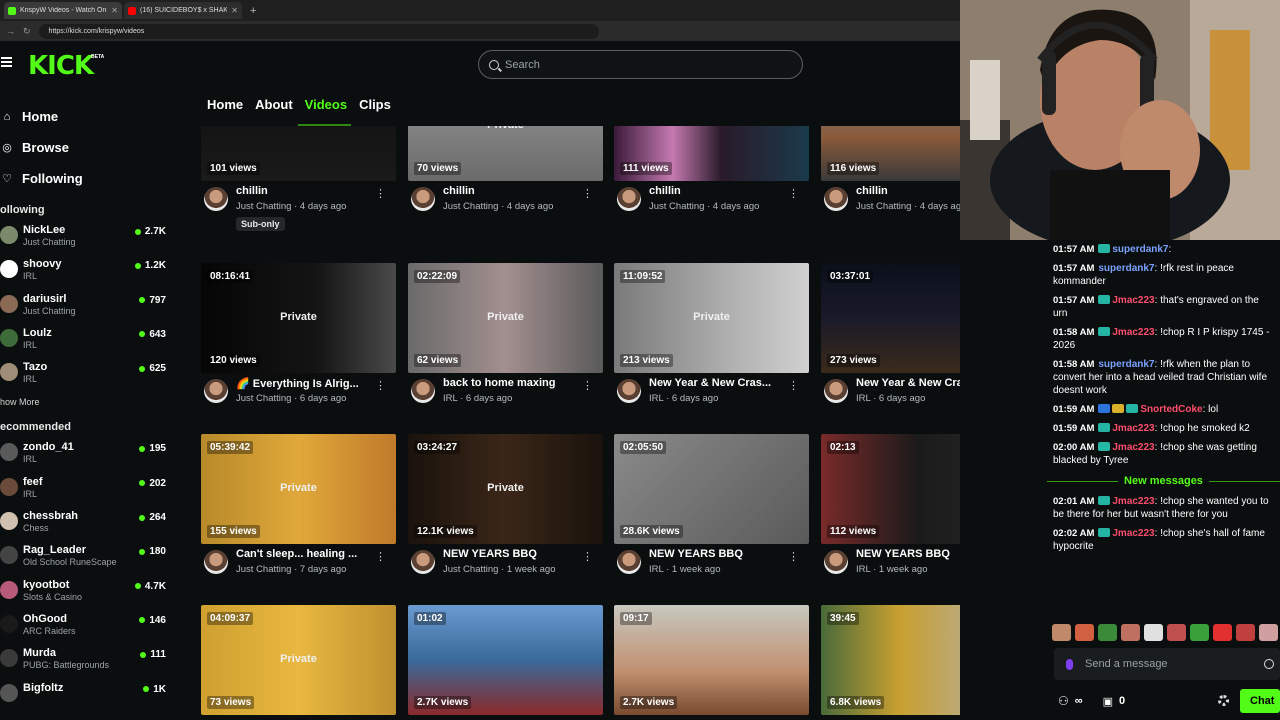 This screenshot has height=720, width=1280. What do you see at coordinates (1260, 701) in the screenshot?
I see `chat-send-button: Chat` at bounding box center [1260, 701].